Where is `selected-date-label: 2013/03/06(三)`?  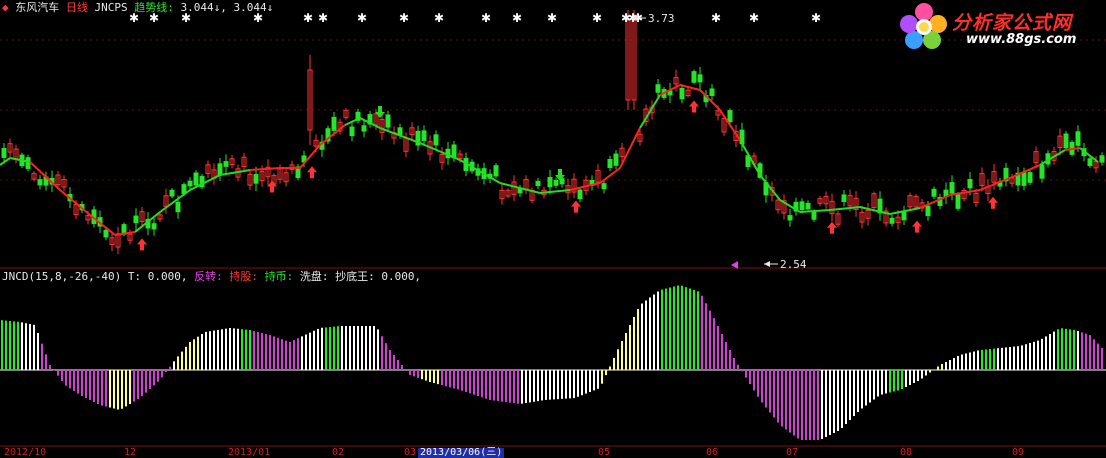 selected-date-label: 2013/03/06(三) is located at coordinates (461, 453).